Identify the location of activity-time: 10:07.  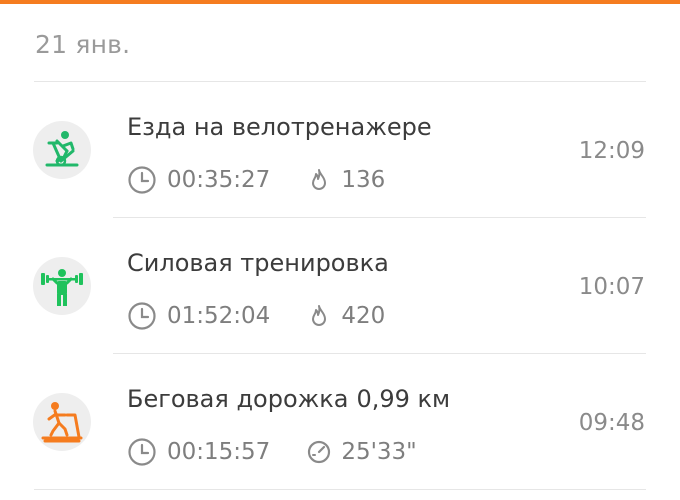
(611, 287).